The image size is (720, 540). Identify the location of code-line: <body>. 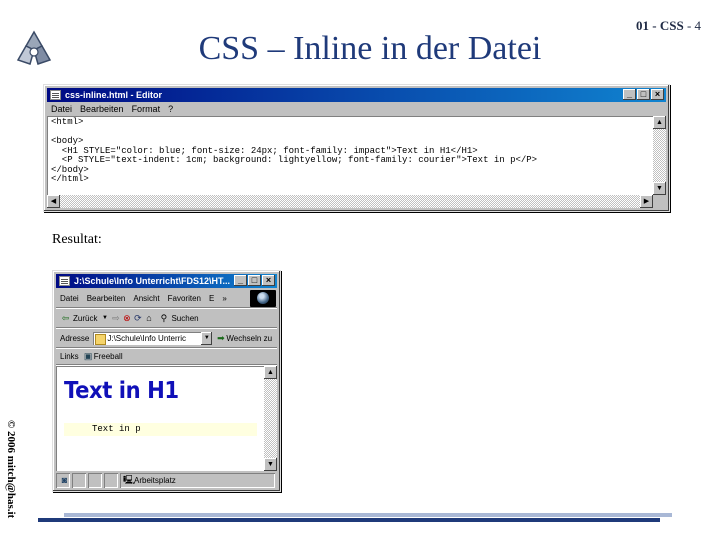
(67, 141).